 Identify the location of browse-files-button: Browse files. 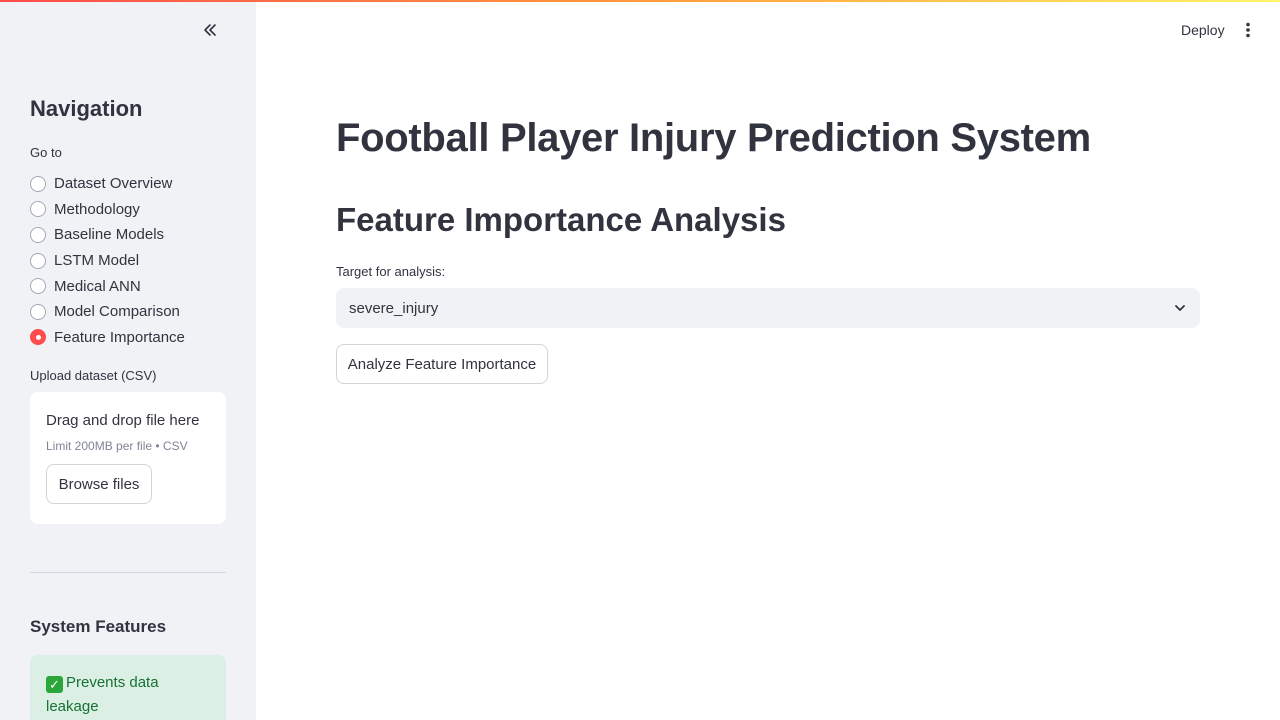
(99, 484).